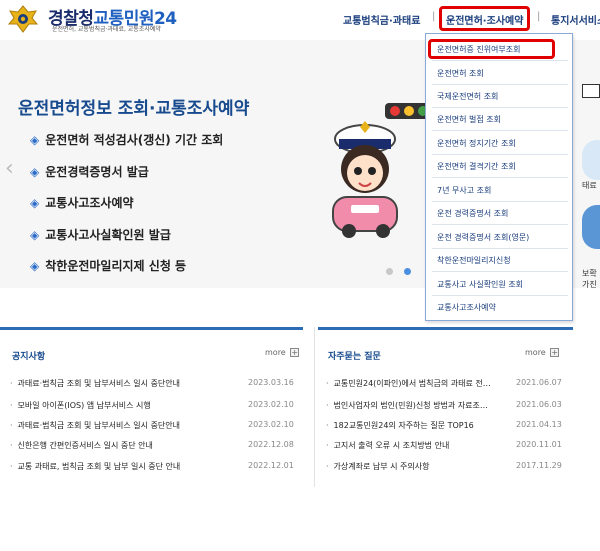 This screenshot has height=551, width=600. I want to click on slide-dot, so click(389, 271).